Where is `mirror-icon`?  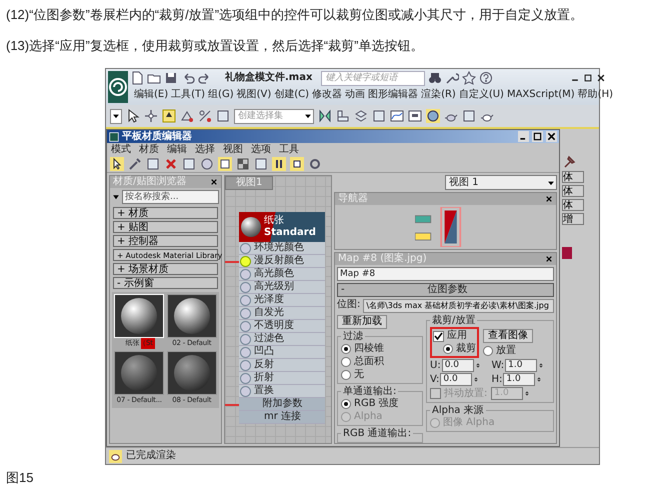
mirror-icon is located at coordinates (325, 116).